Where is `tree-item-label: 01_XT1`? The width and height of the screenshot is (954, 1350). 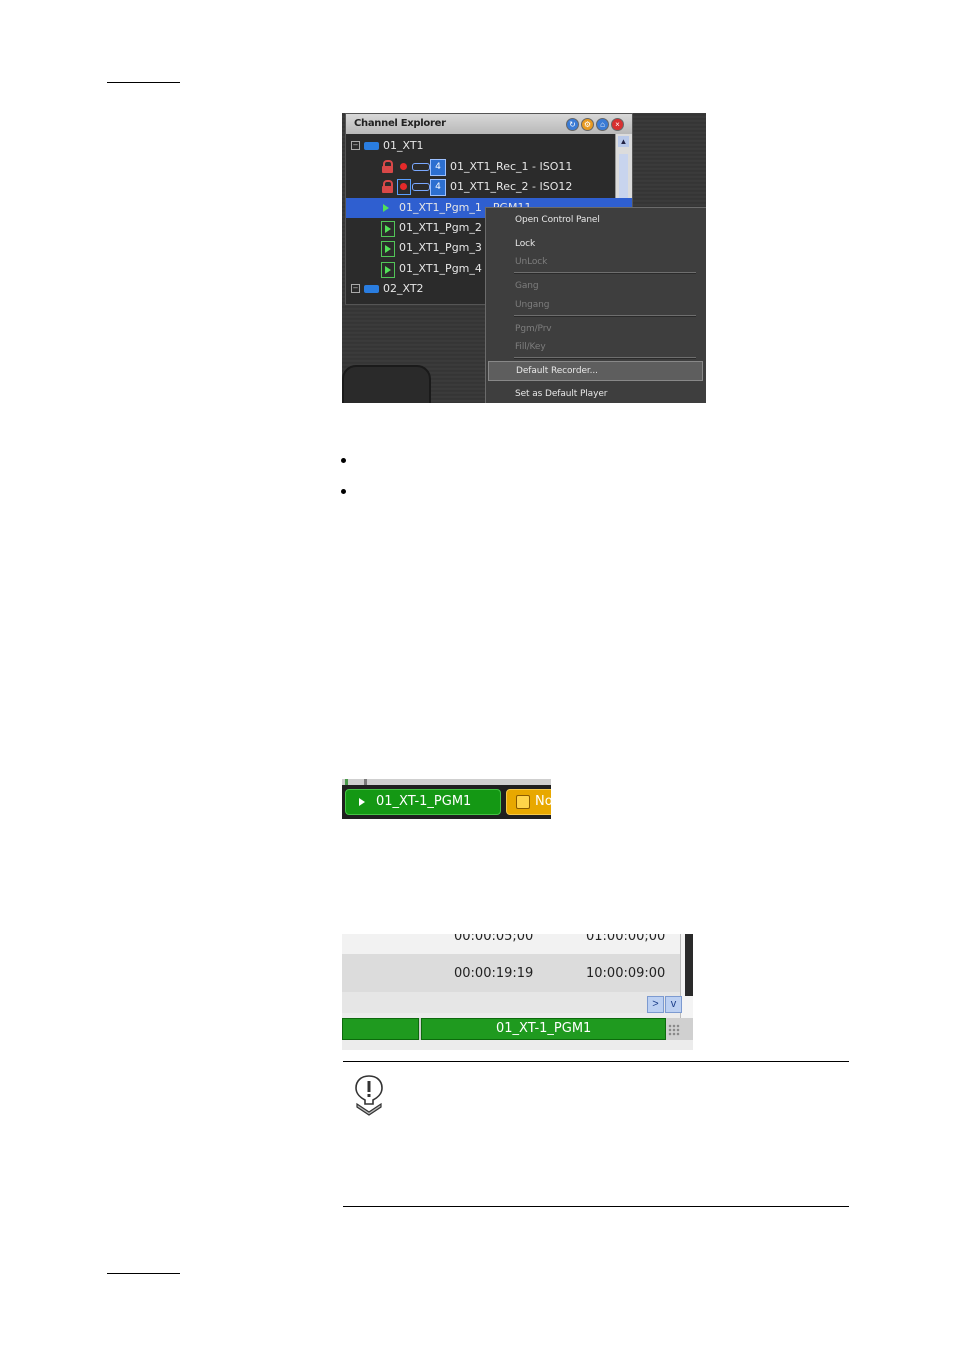 tree-item-label: 01_XT1 is located at coordinates (403, 145).